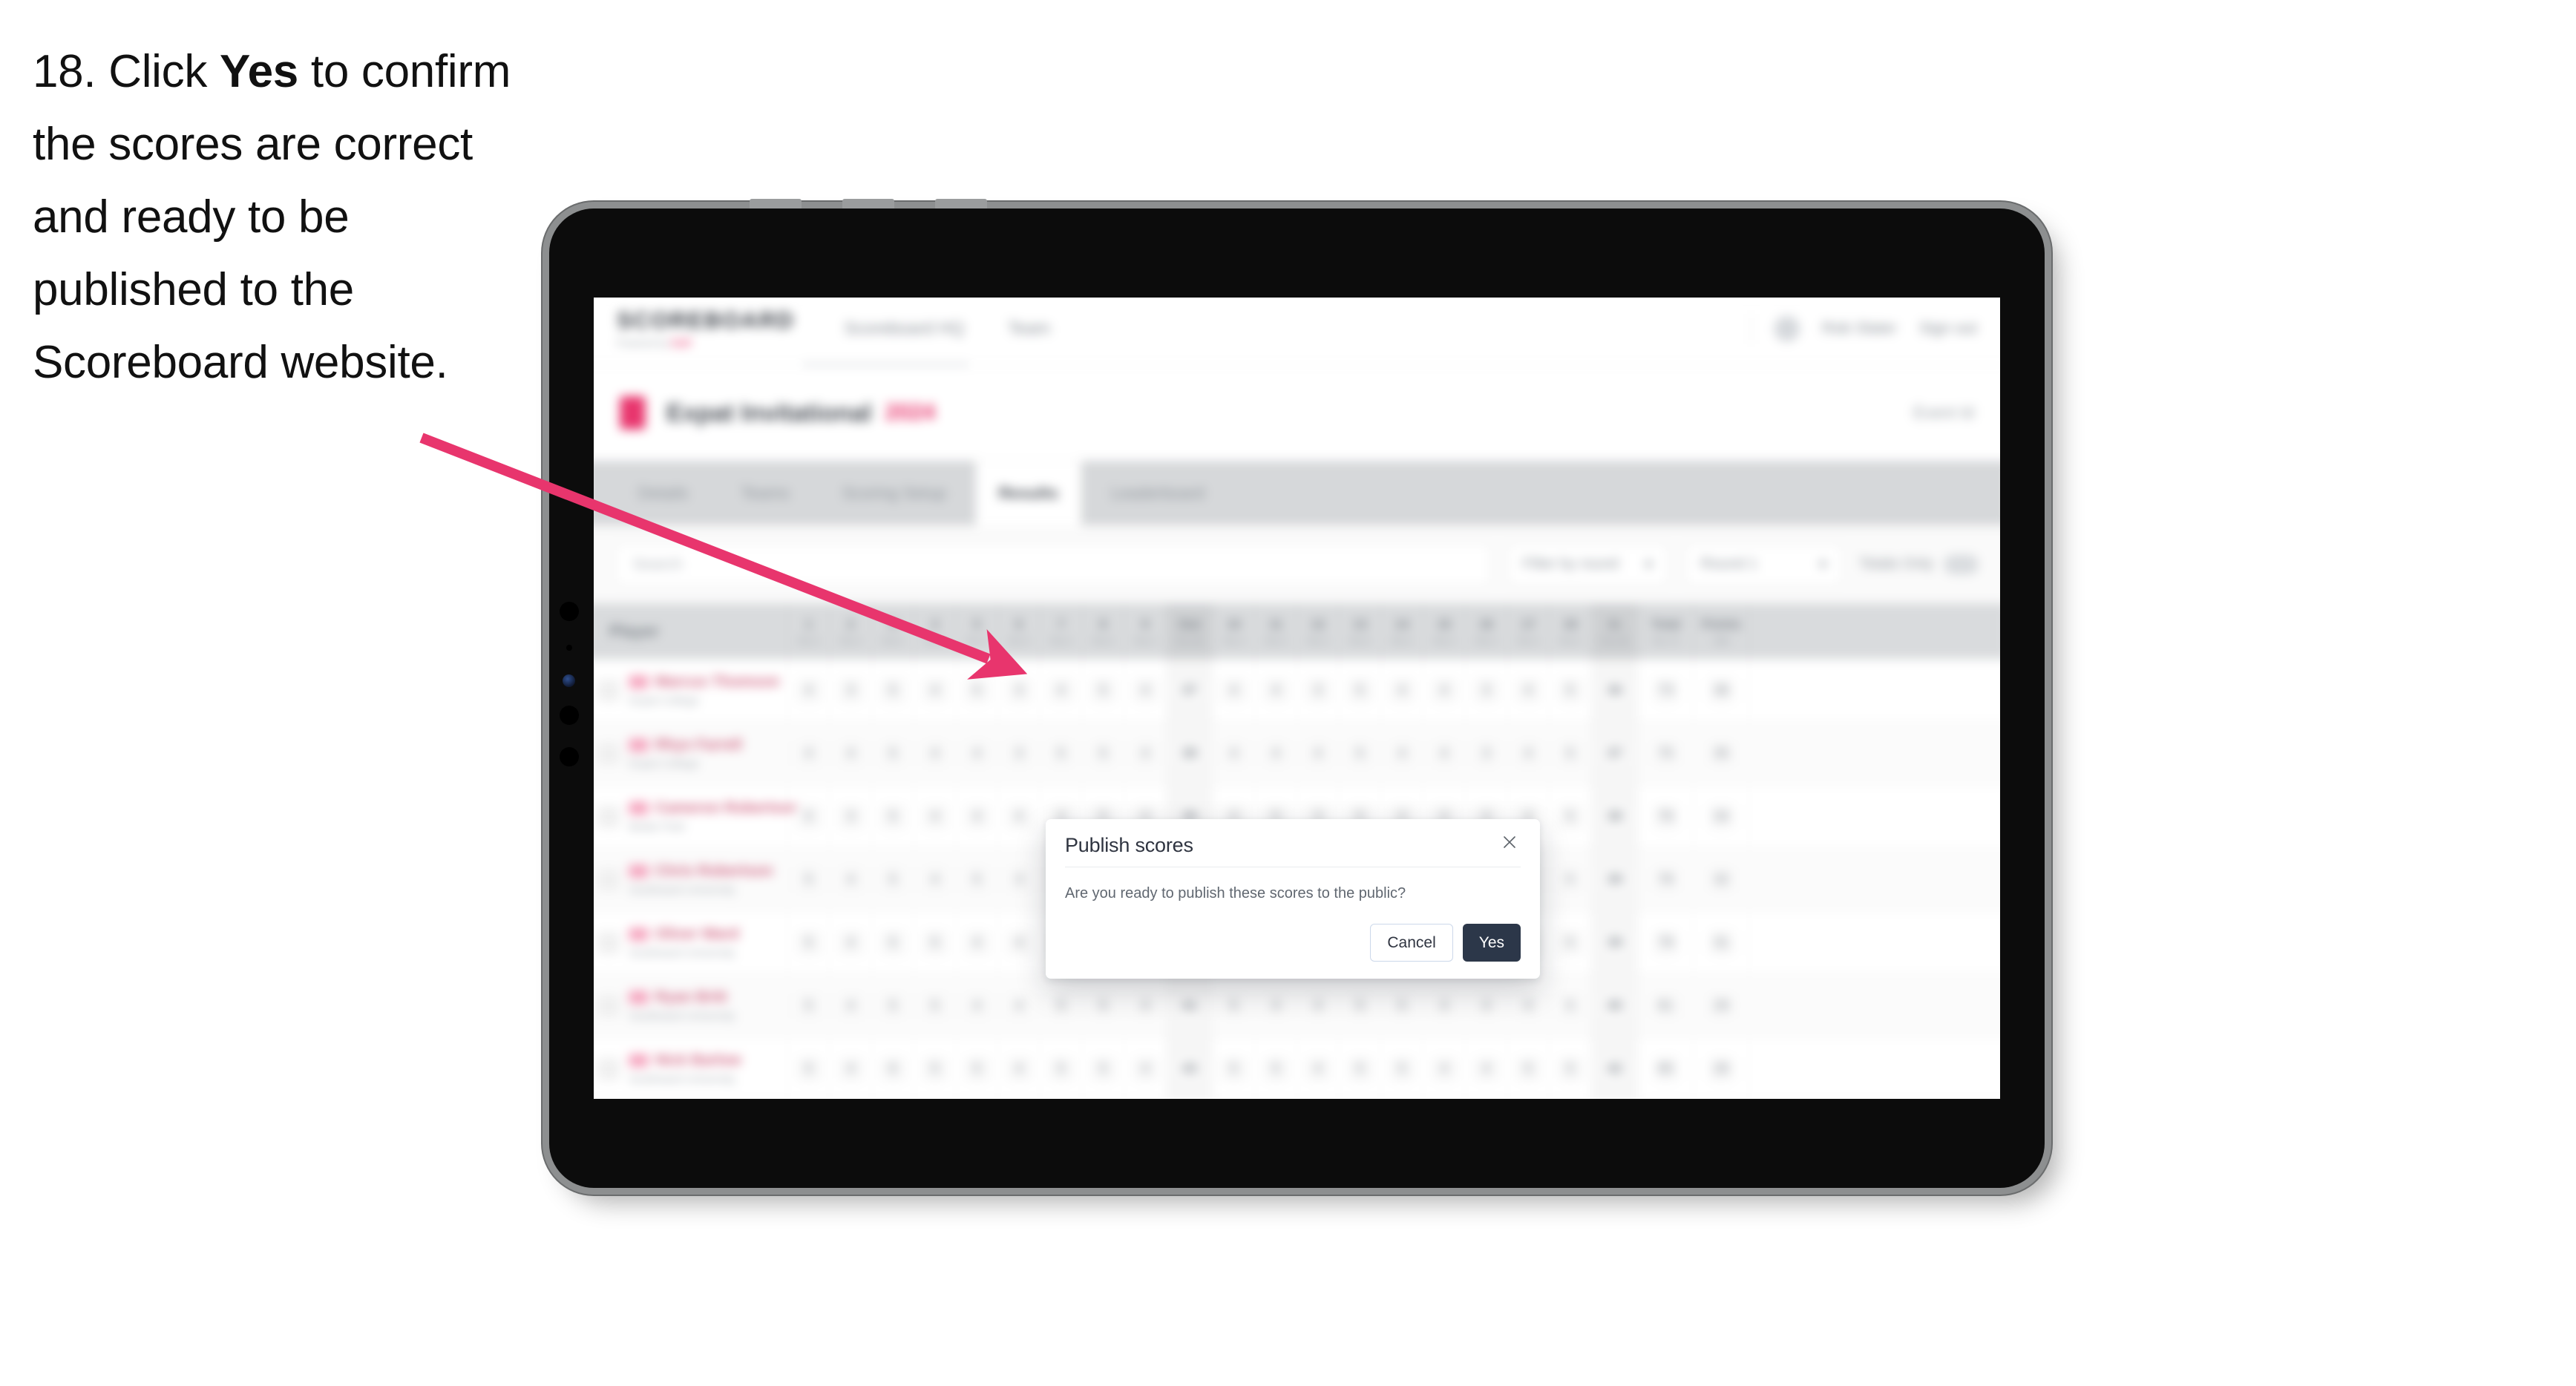  I want to click on caption-bold-yes: Yes, so click(258, 71).